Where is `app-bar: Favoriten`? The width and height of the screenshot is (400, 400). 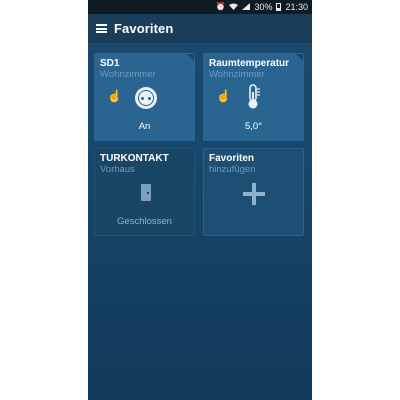 app-bar: Favoriten is located at coordinates (200, 29).